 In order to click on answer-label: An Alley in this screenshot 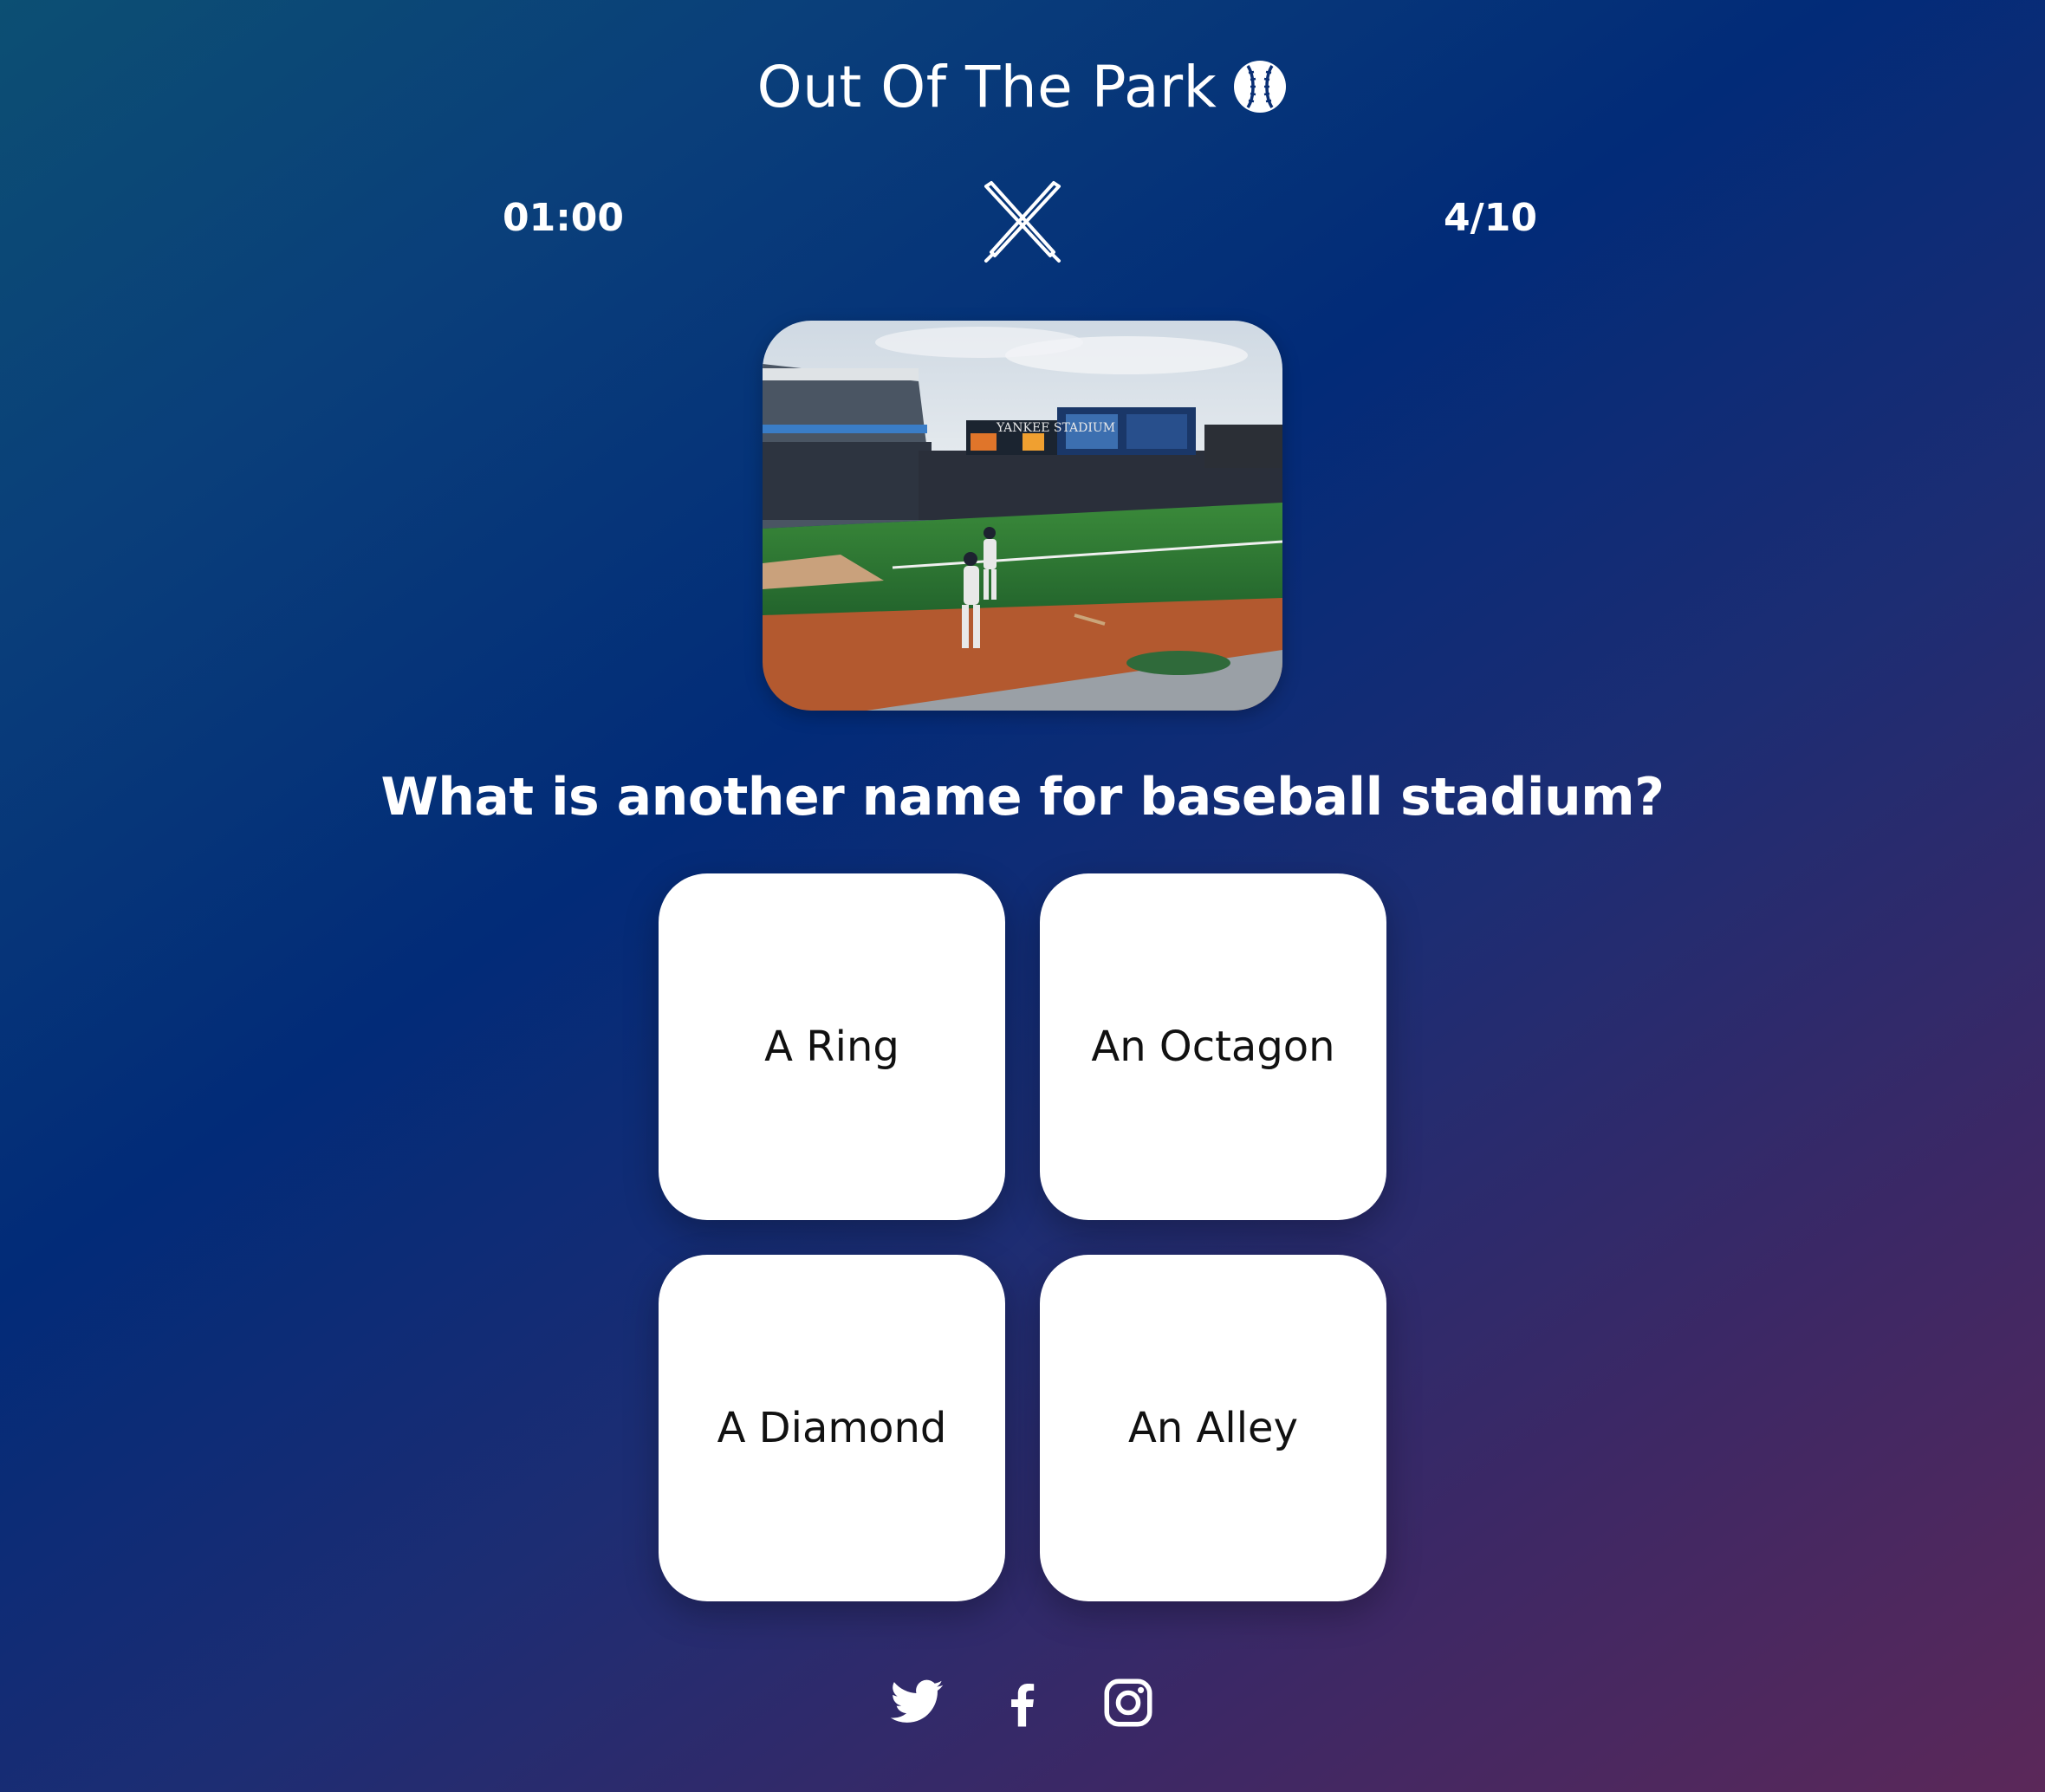, I will do `click(1213, 1428)`.